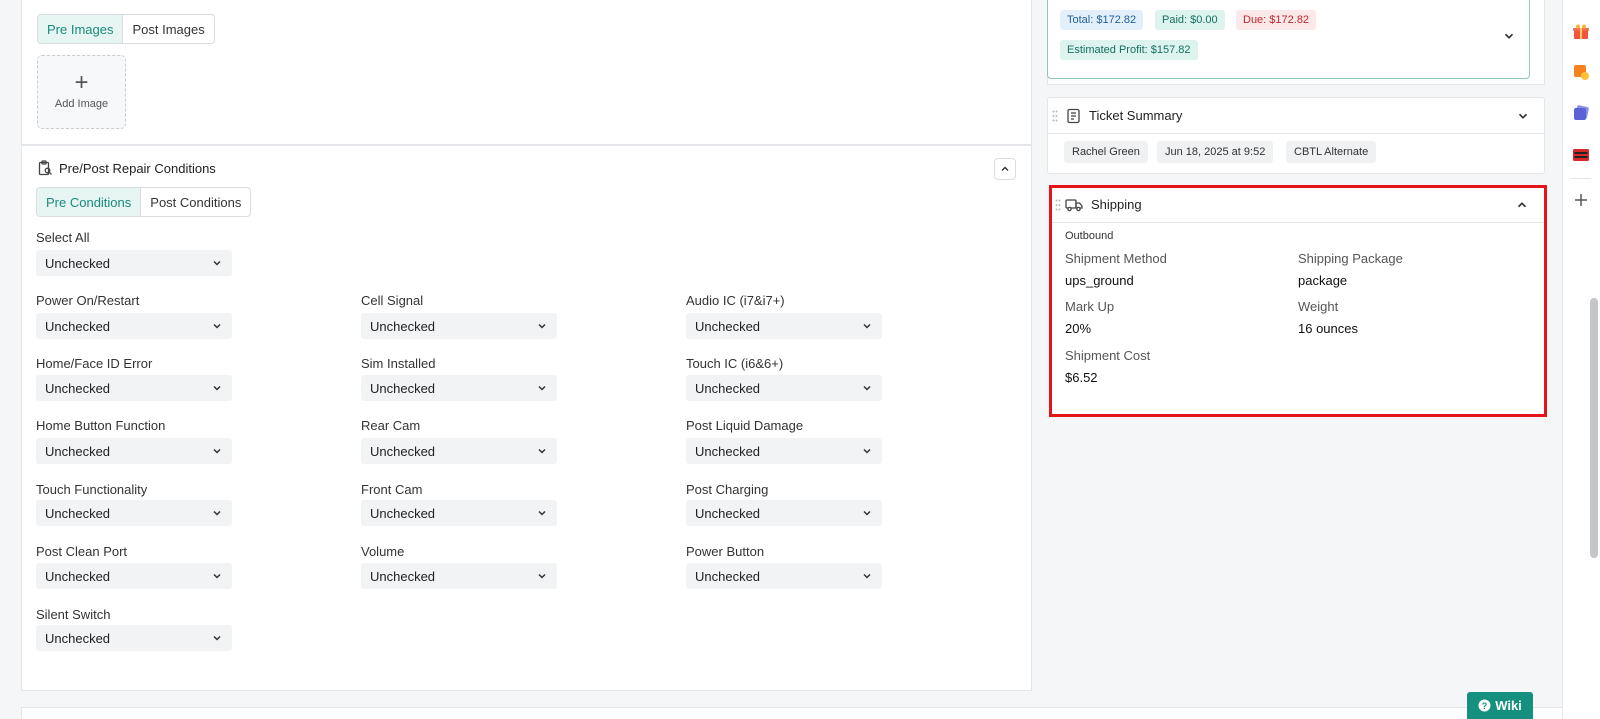  What do you see at coordinates (1102, 20) in the screenshot?
I see `total-badge: Total: $172.82` at bounding box center [1102, 20].